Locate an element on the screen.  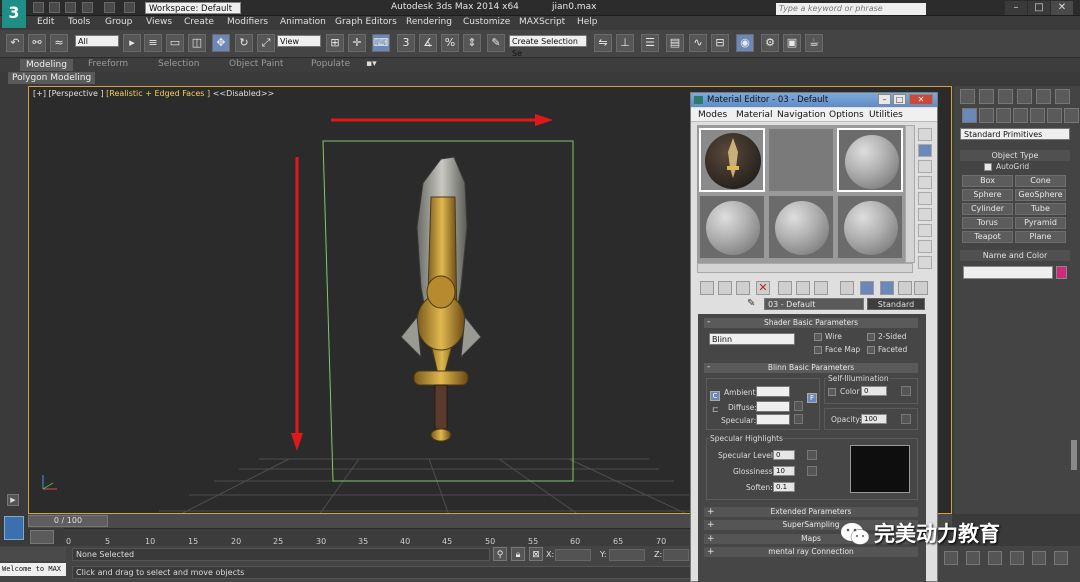
material-navigator-icon is located at coordinates (925, 262).